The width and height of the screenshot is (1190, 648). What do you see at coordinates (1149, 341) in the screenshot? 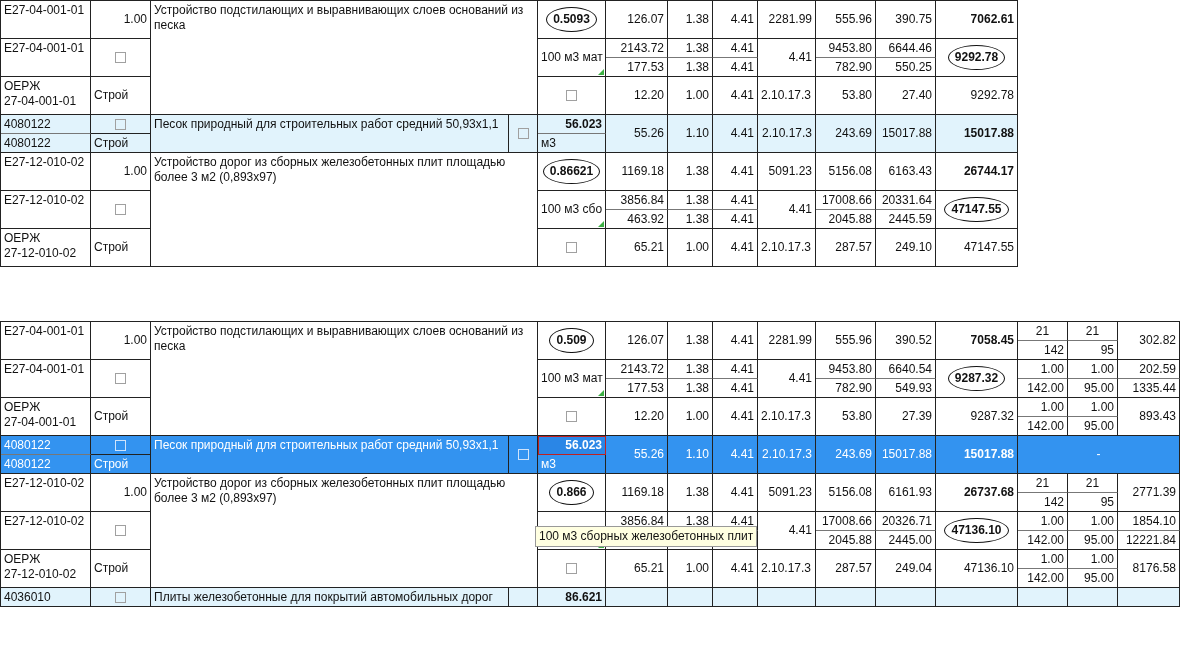
I see `table-cell: 302.82` at bounding box center [1149, 341].